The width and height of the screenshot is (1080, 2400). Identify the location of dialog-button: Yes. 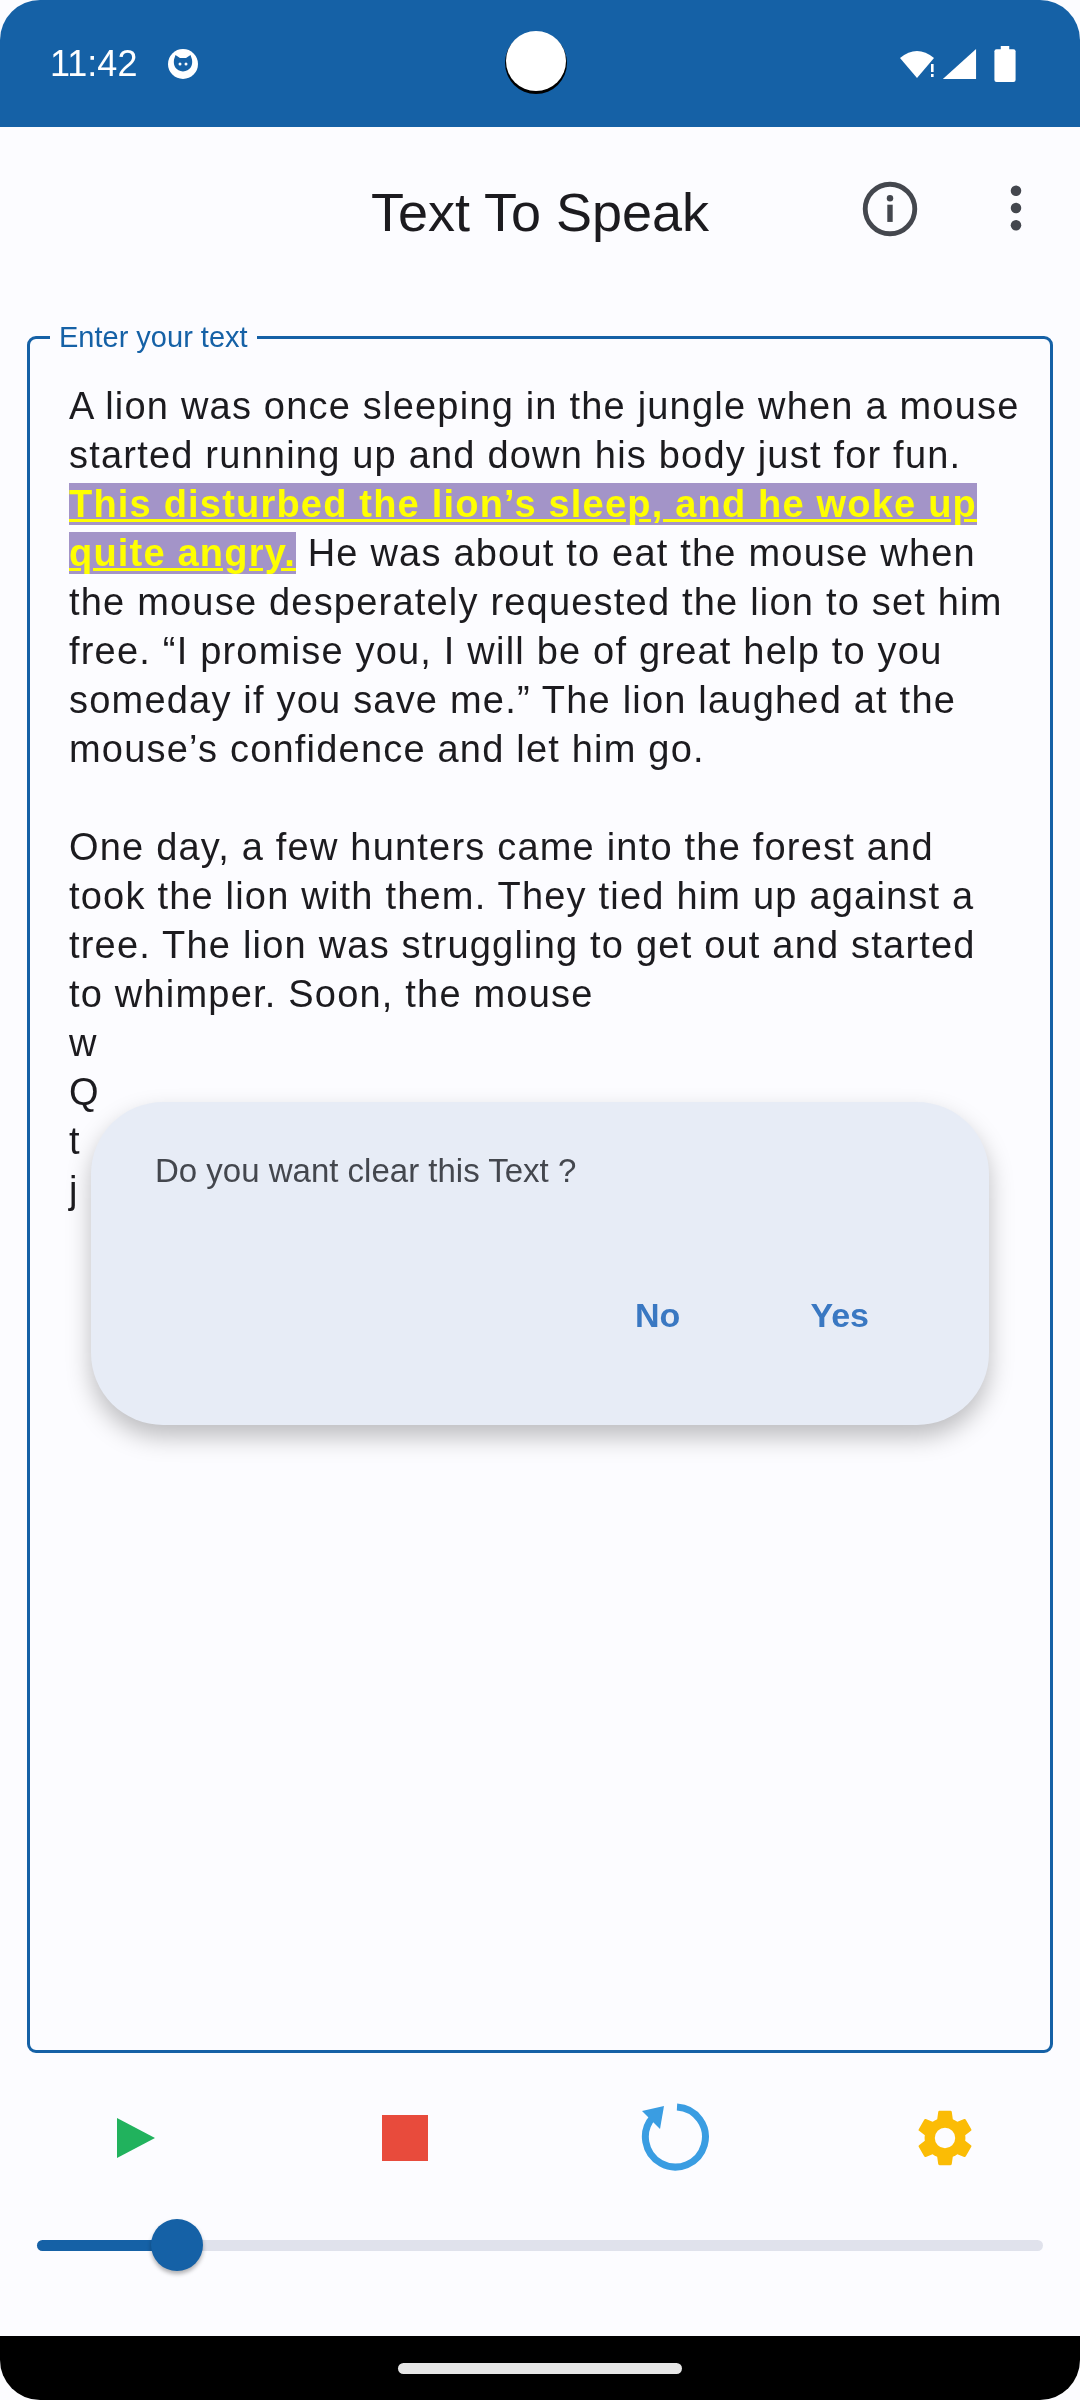
(839, 1315).